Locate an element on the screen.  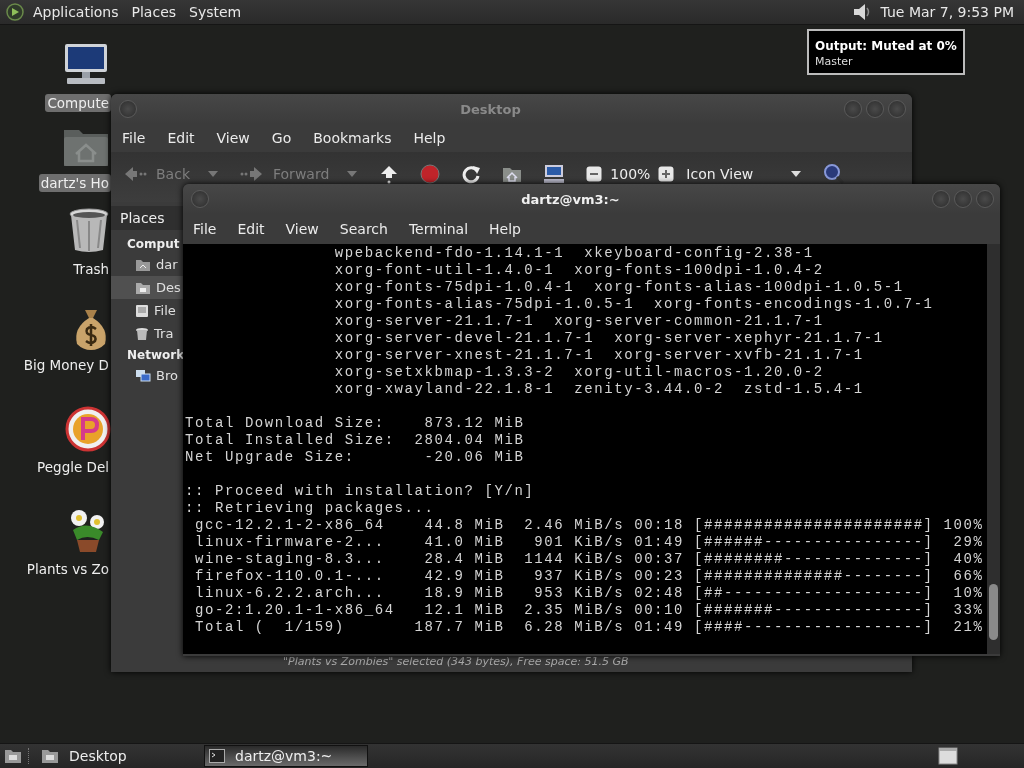
terminal-line: xorg-font-util-1.4.0-1 xorg-fonts-100dpi-1.0.4-2 is located at coordinates (579, 270).